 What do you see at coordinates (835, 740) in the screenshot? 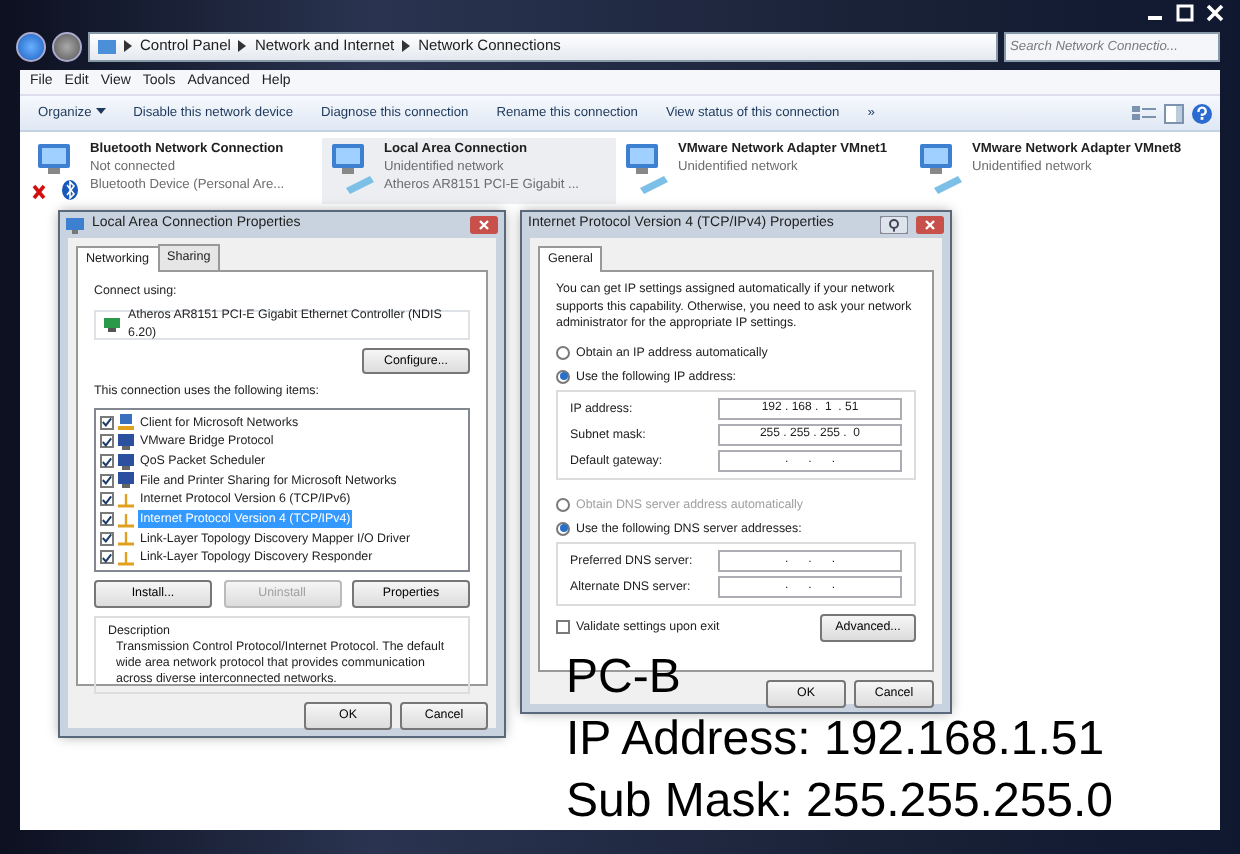
I see `caption-line: IP Address: 192.168.1.51` at bounding box center [835, 740].